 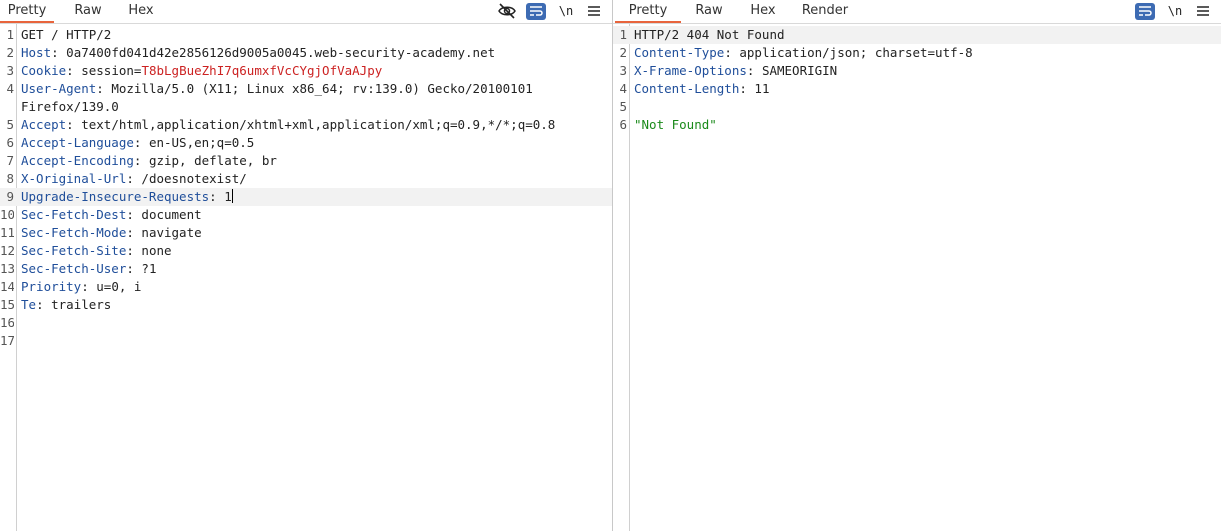 I want to click on response-tabbar: Pretty Raw Hex Render \n, so click(x=917, y=12).